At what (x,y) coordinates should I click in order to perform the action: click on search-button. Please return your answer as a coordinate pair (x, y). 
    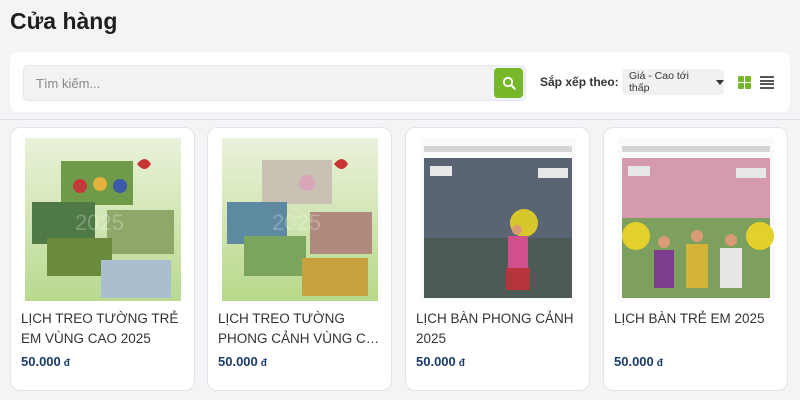
    Looking at the image, I should click on (508, 83).